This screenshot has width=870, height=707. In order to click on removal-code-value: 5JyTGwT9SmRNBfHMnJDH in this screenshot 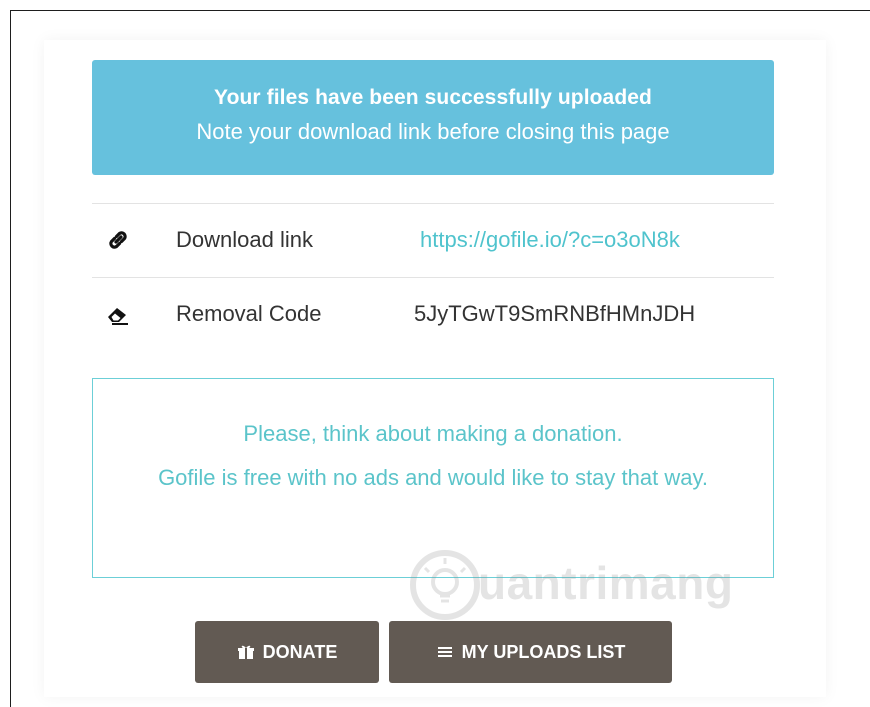, I will do `click(555, 313)`.